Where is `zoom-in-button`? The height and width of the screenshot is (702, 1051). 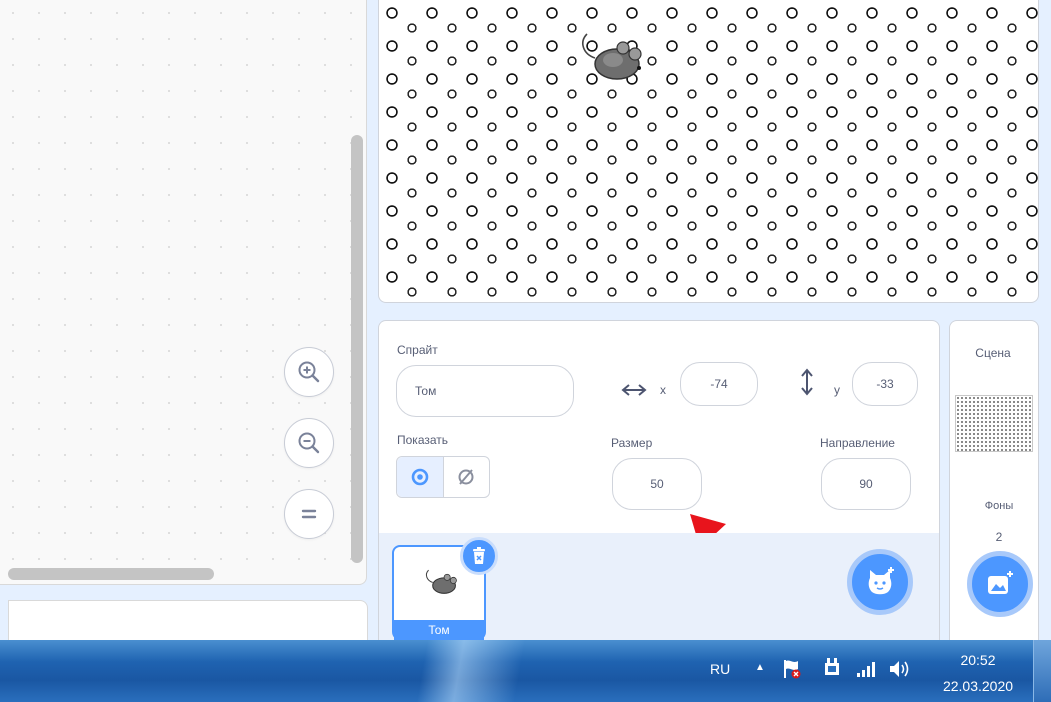
zoom-in-button is located at coordinates (309, 372).